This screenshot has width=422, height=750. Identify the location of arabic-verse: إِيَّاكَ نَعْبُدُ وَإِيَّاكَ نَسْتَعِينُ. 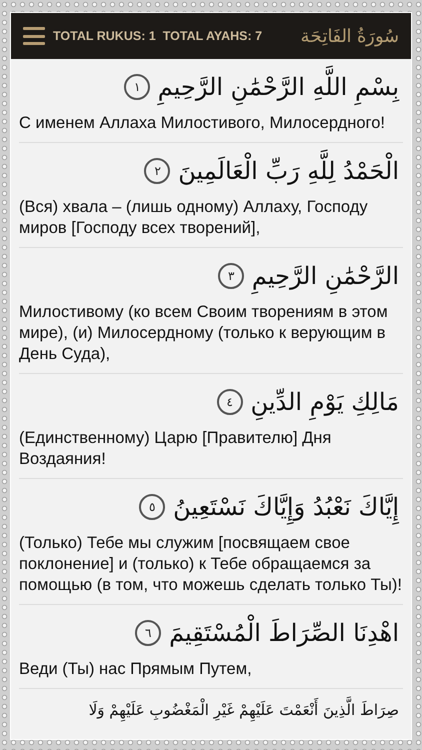
(286, 507).